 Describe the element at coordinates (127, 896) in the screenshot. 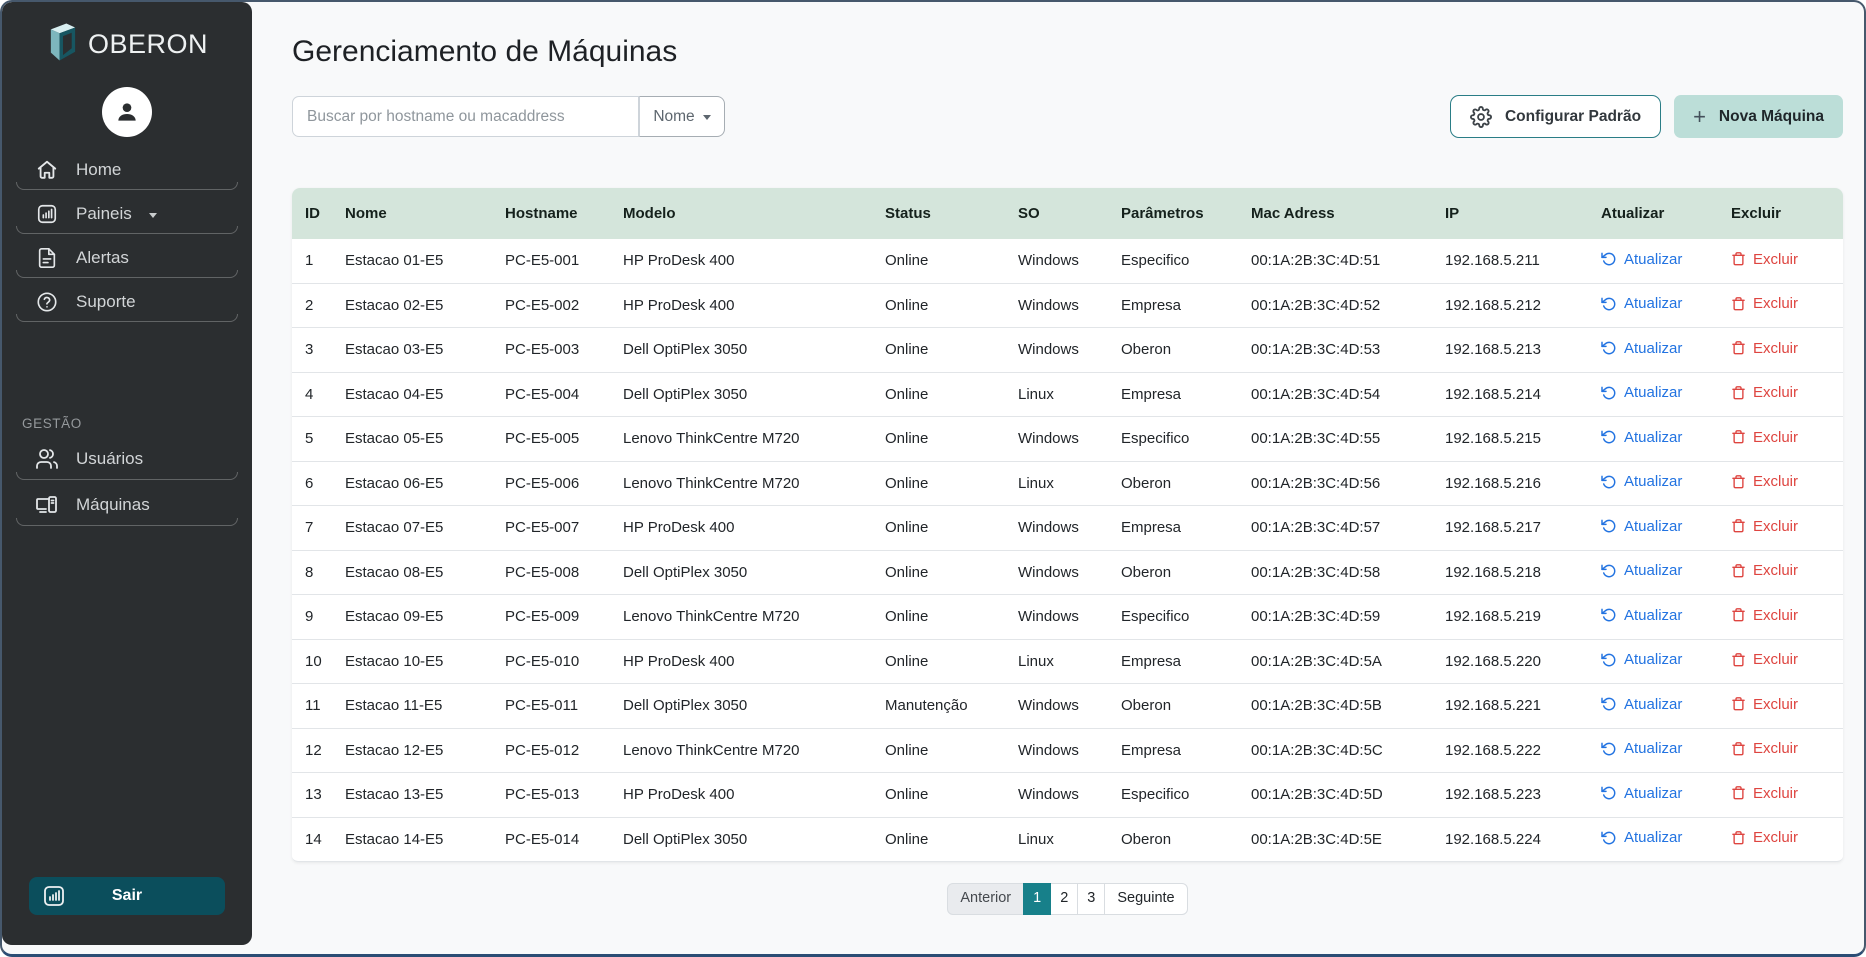

I see `logout-button: Sair` at that location.